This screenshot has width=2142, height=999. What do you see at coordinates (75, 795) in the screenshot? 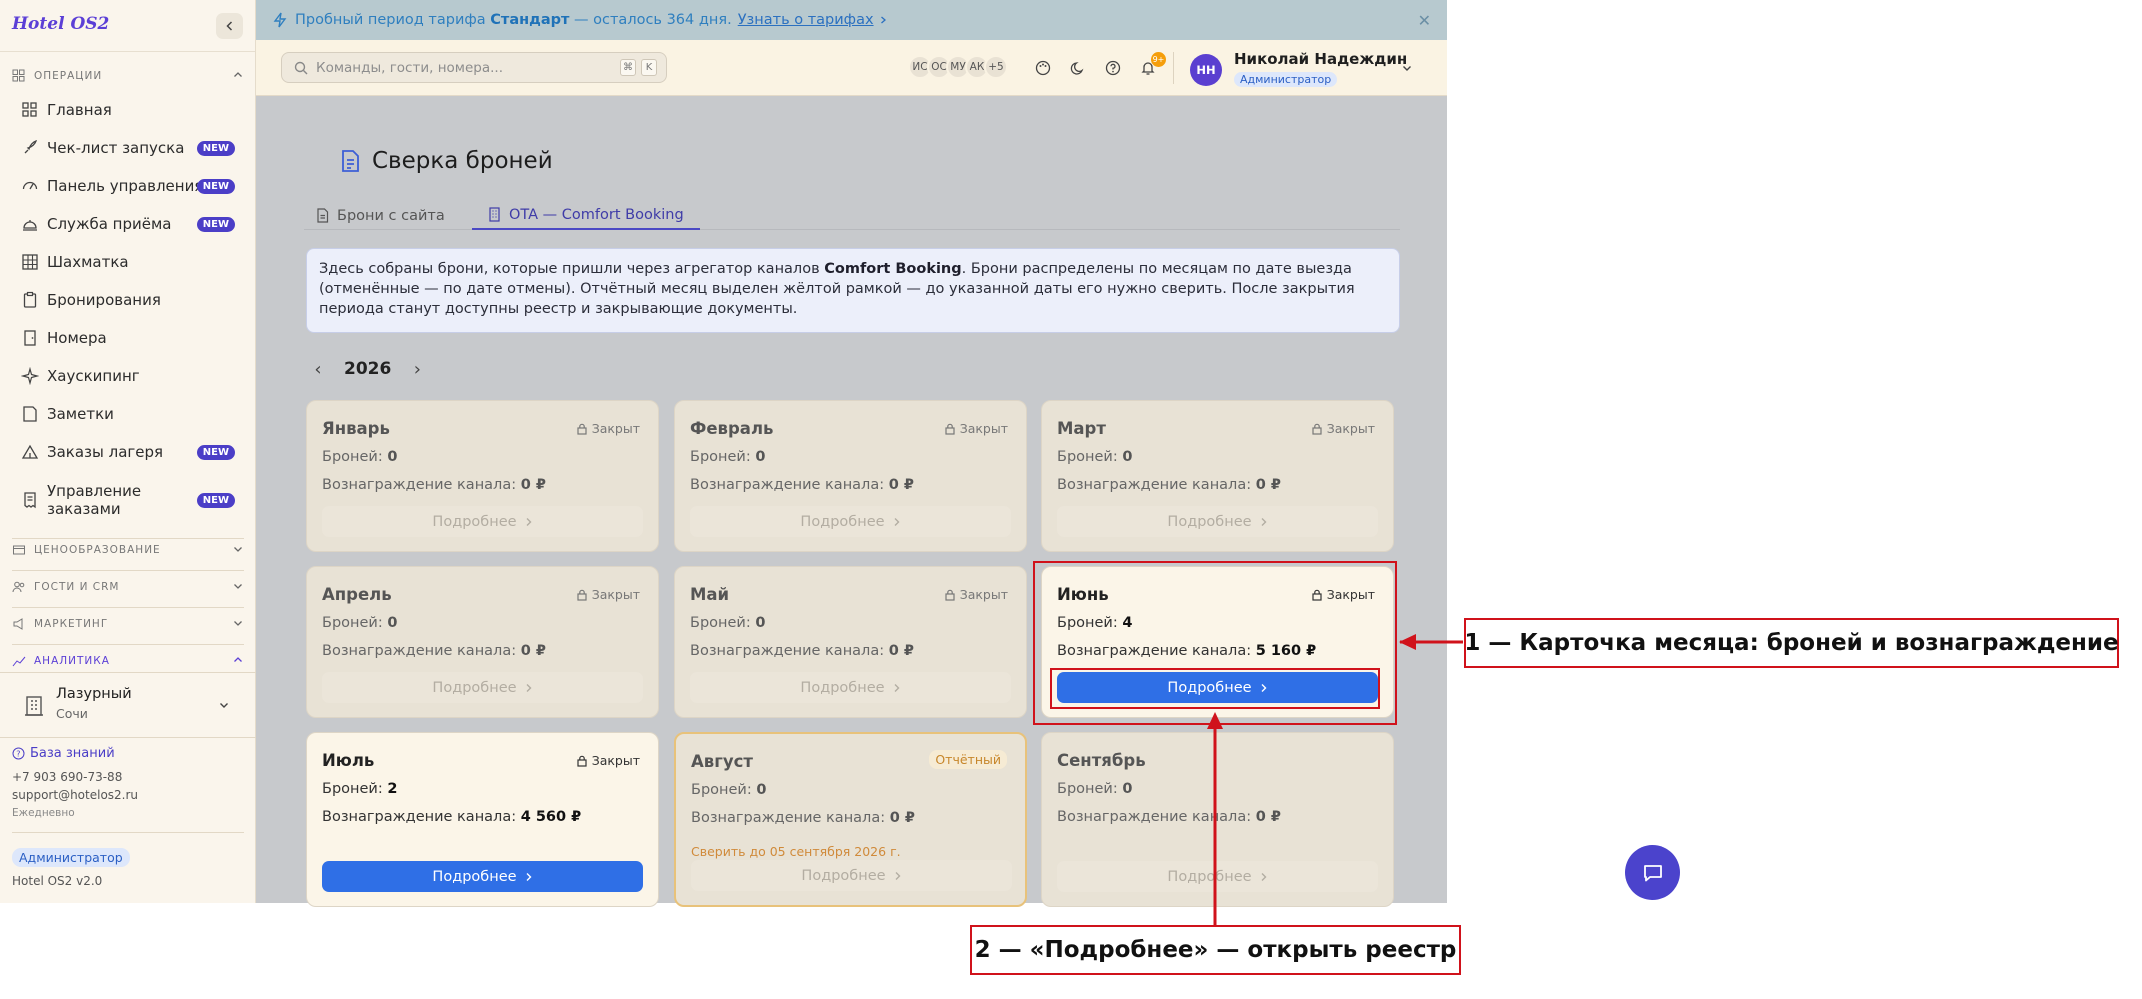
I see `support-email: support@hotelos2.ru` at bounding box center [75, 795].